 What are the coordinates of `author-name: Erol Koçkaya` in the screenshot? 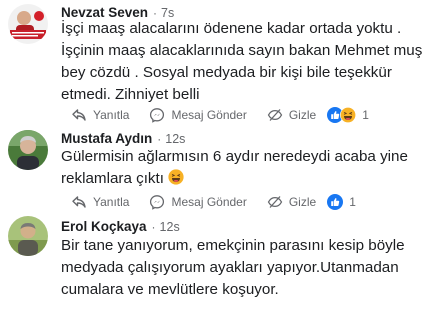 It's located at (104, 226).